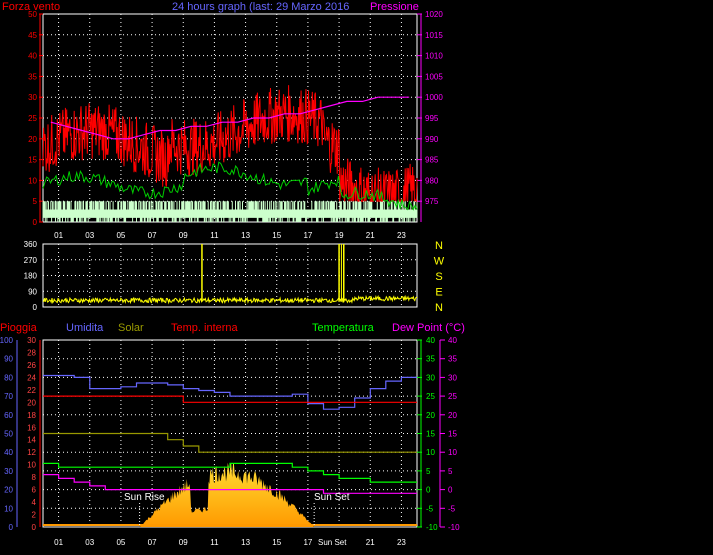 The height and width of the screenshot is (555, 713). Describe the element at coordinates (8, 396) in the screenshot. I see `humidity-tick-label: 70` at that location.